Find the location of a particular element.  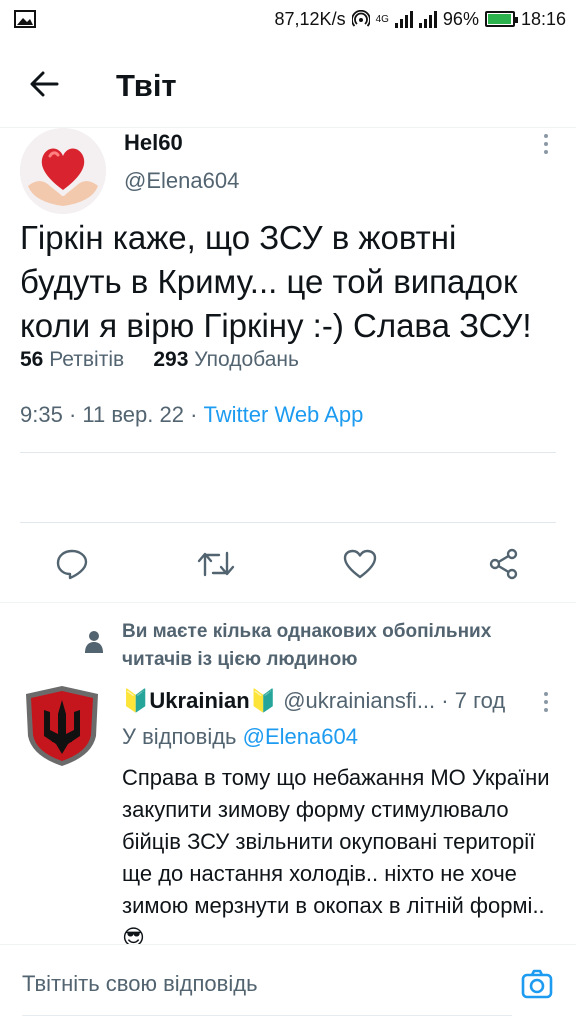

heart-in-hands-image is located at coordinates (63, 171).